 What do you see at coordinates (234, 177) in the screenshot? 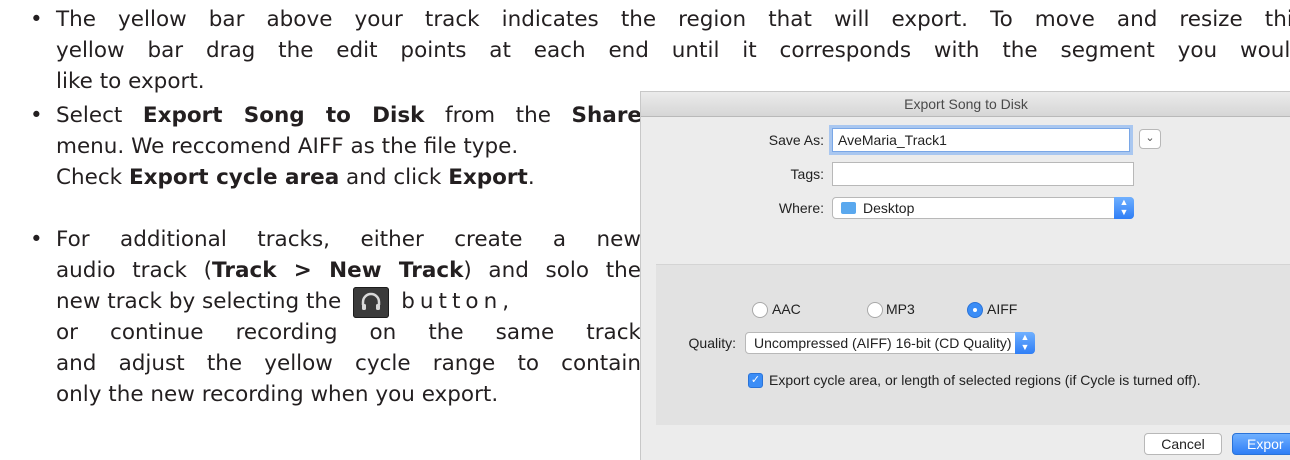
I see `export-cycle-text: Export cycle area` at bounding box center [234, 177].